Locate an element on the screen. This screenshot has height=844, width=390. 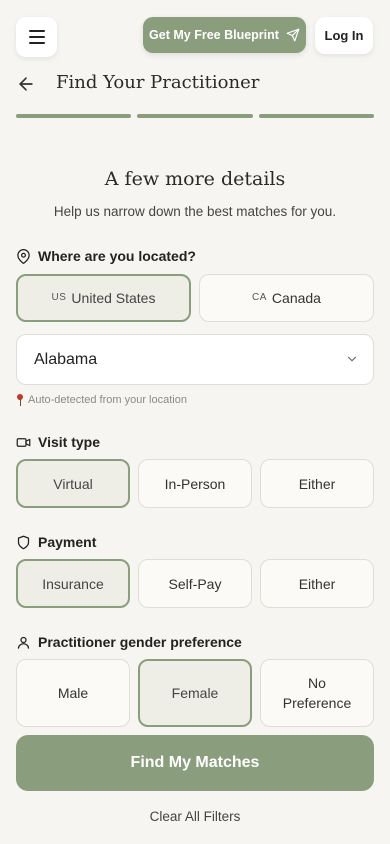
country-option-us: US United States is located at coordinates (103, 298).